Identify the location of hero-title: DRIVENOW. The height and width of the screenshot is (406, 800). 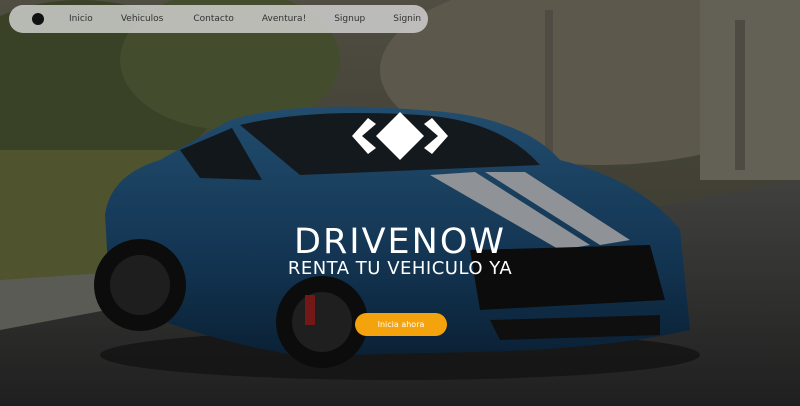
(400, 242).